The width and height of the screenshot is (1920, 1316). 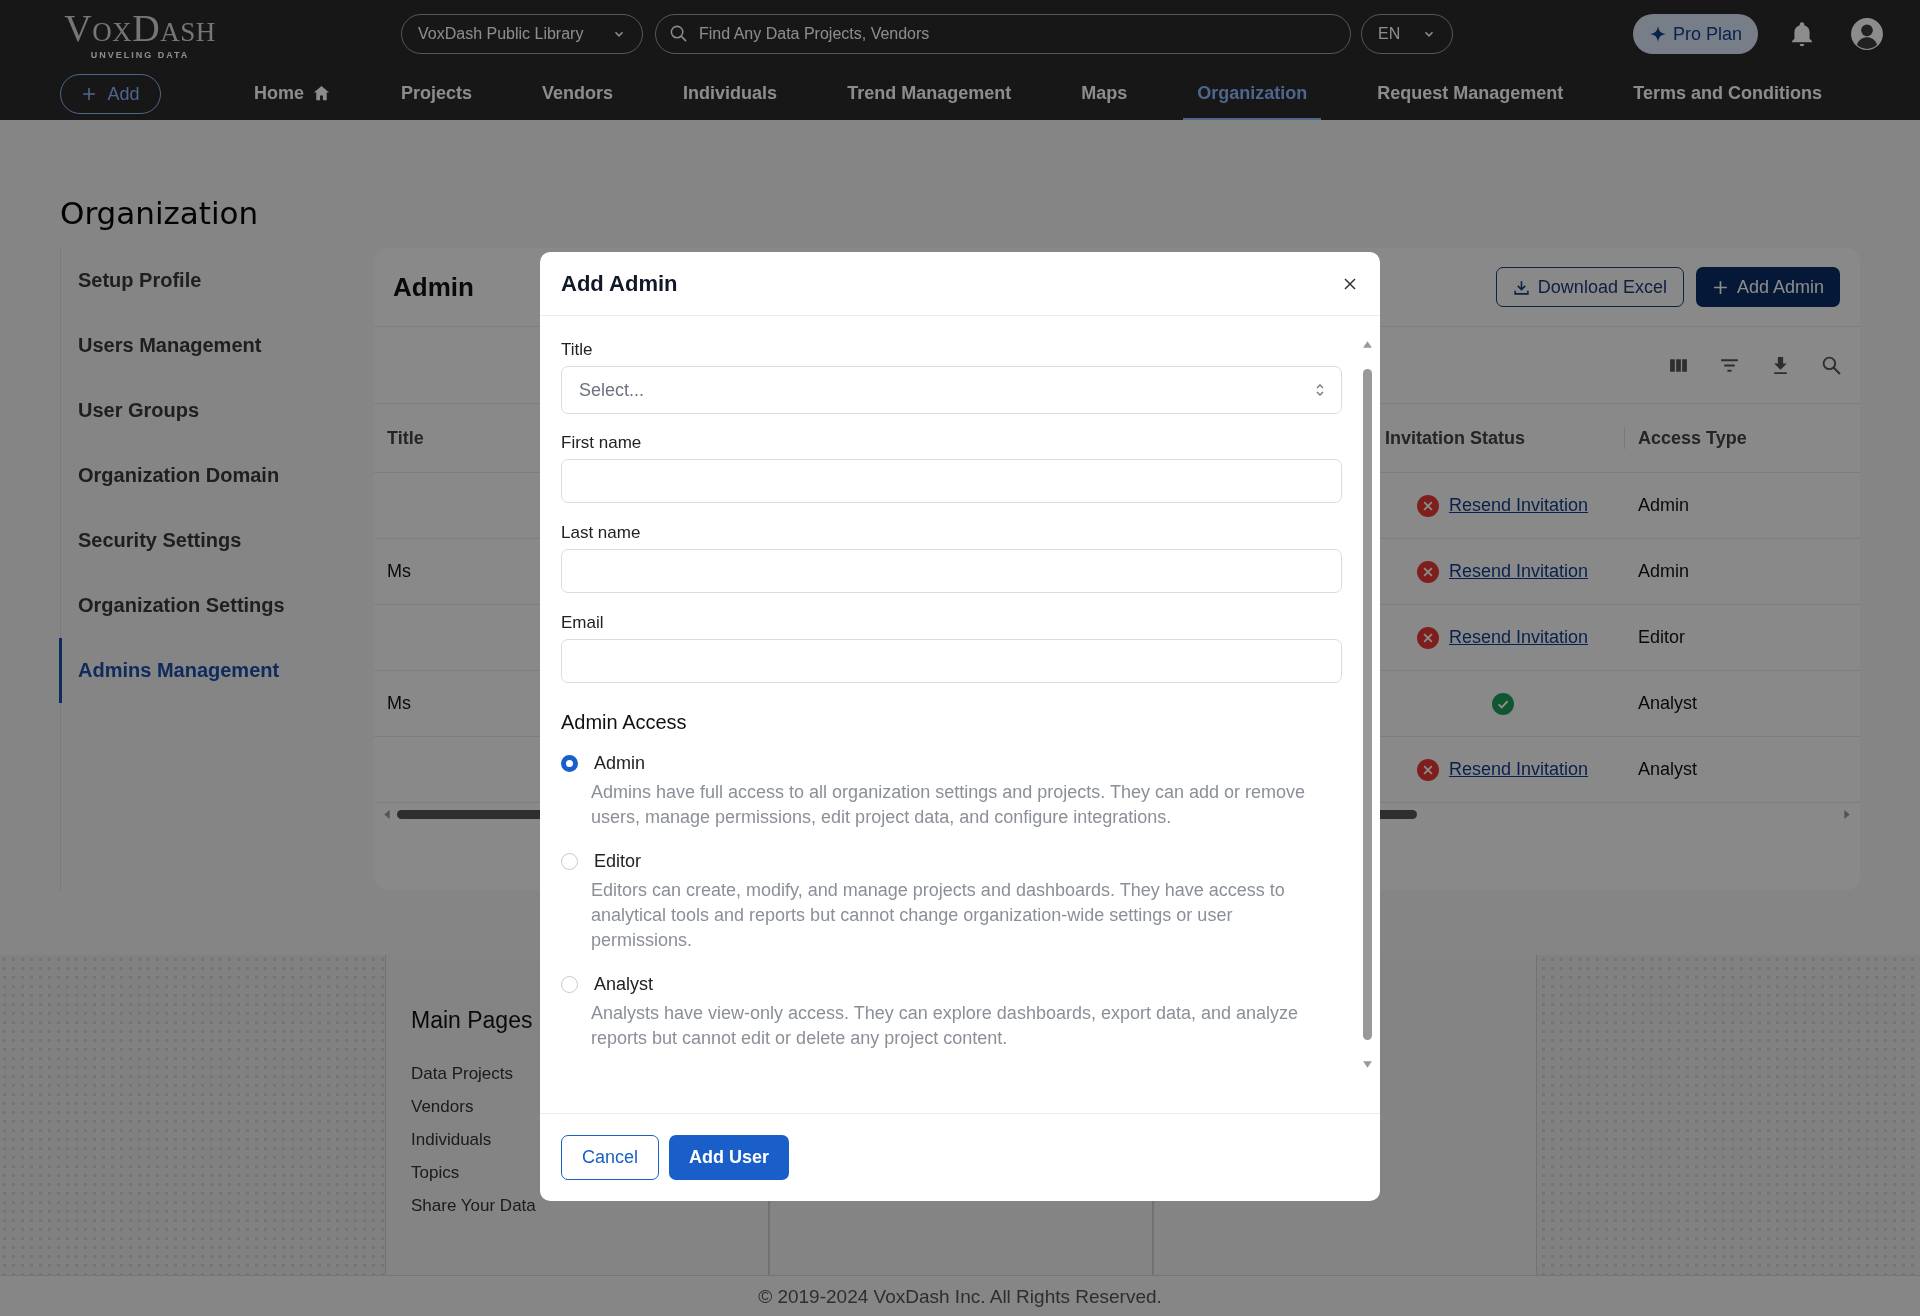 What do you see at coordinates (610, 1157) in the screenshot?
I see `cancel-button: Cancel` at bounding box center [610, 1157].